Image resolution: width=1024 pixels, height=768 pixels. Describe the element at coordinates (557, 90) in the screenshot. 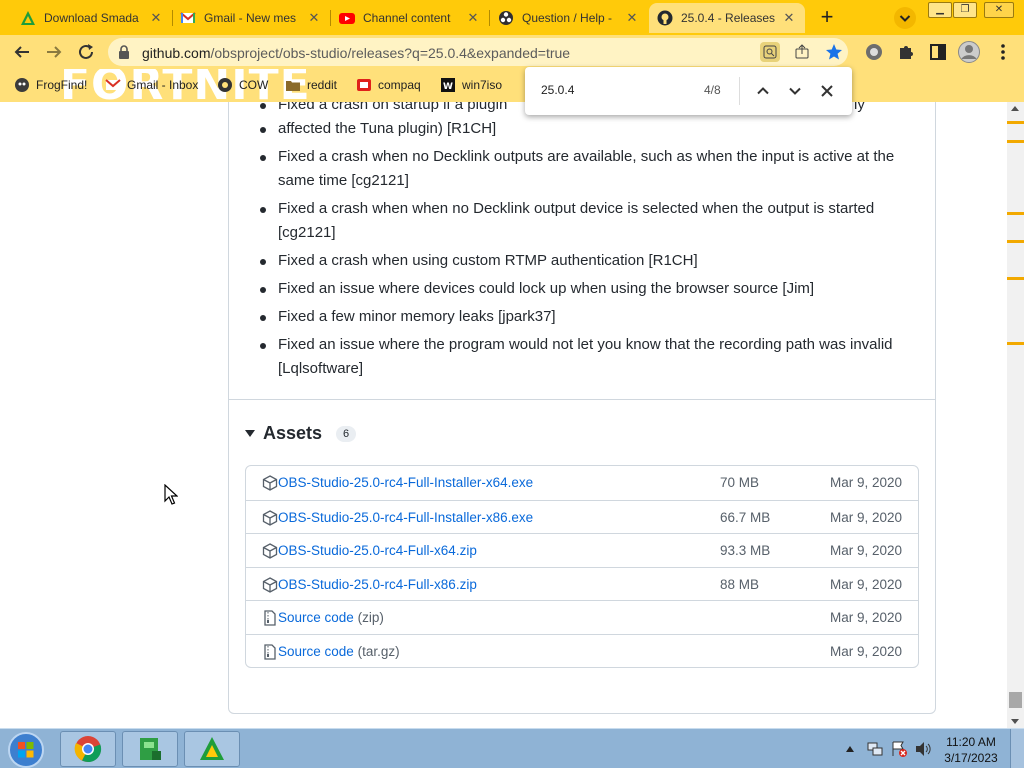

I see `find-input: 25.0.4` at that location.